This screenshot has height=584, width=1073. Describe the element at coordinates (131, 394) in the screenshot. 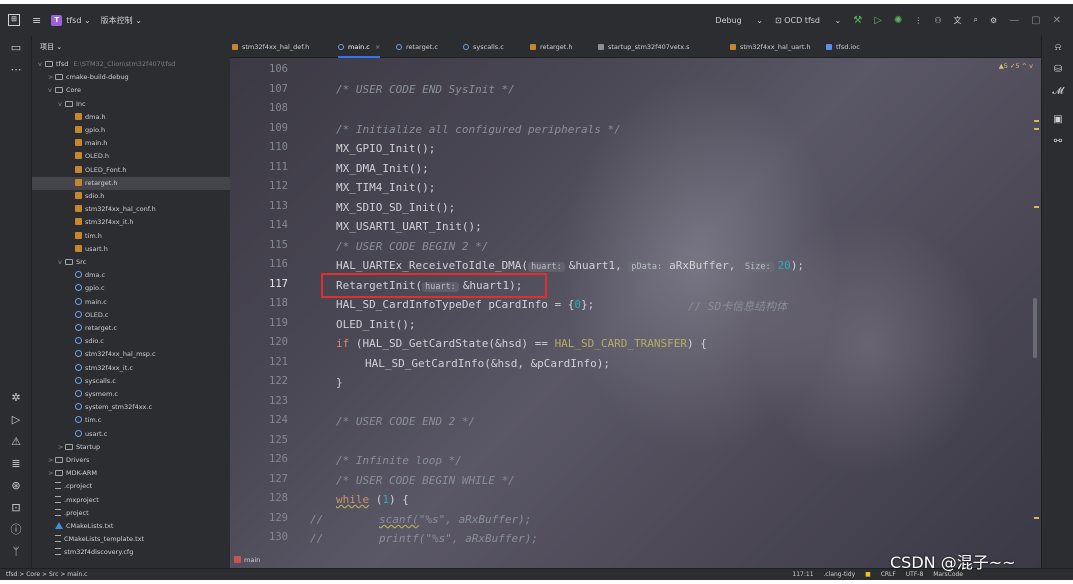

I see `tree-item: sysmem.c` at that location.